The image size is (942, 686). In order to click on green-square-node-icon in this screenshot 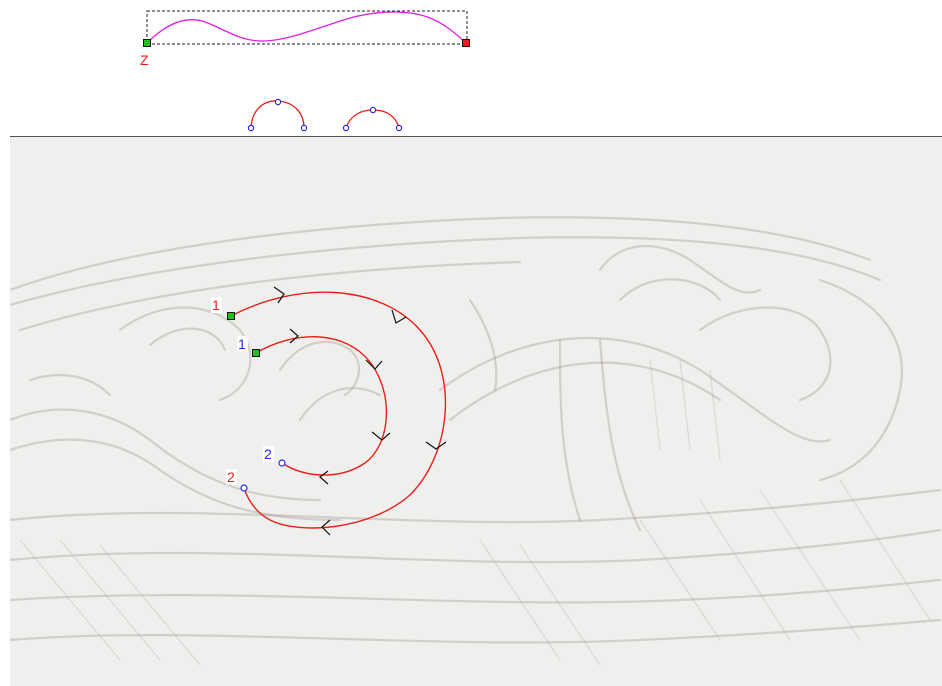, I will do `click(147, 43)`.